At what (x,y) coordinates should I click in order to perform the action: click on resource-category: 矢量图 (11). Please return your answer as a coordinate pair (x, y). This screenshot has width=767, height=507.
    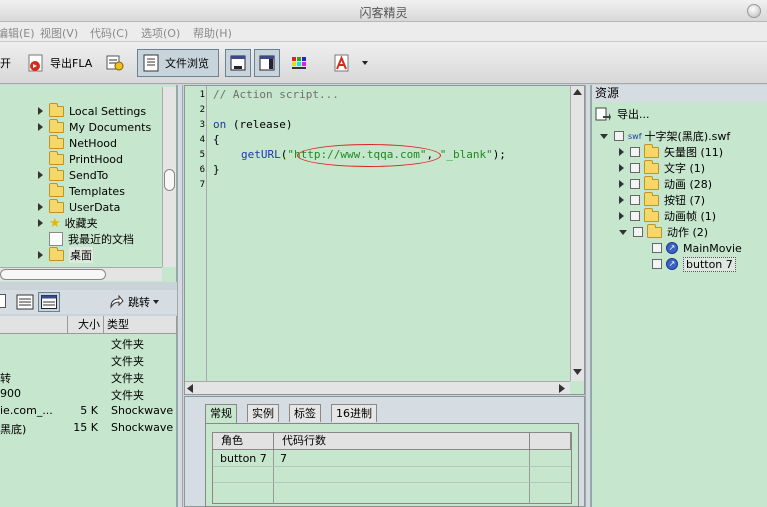
    Looking at the image, I should click on (671, 151).